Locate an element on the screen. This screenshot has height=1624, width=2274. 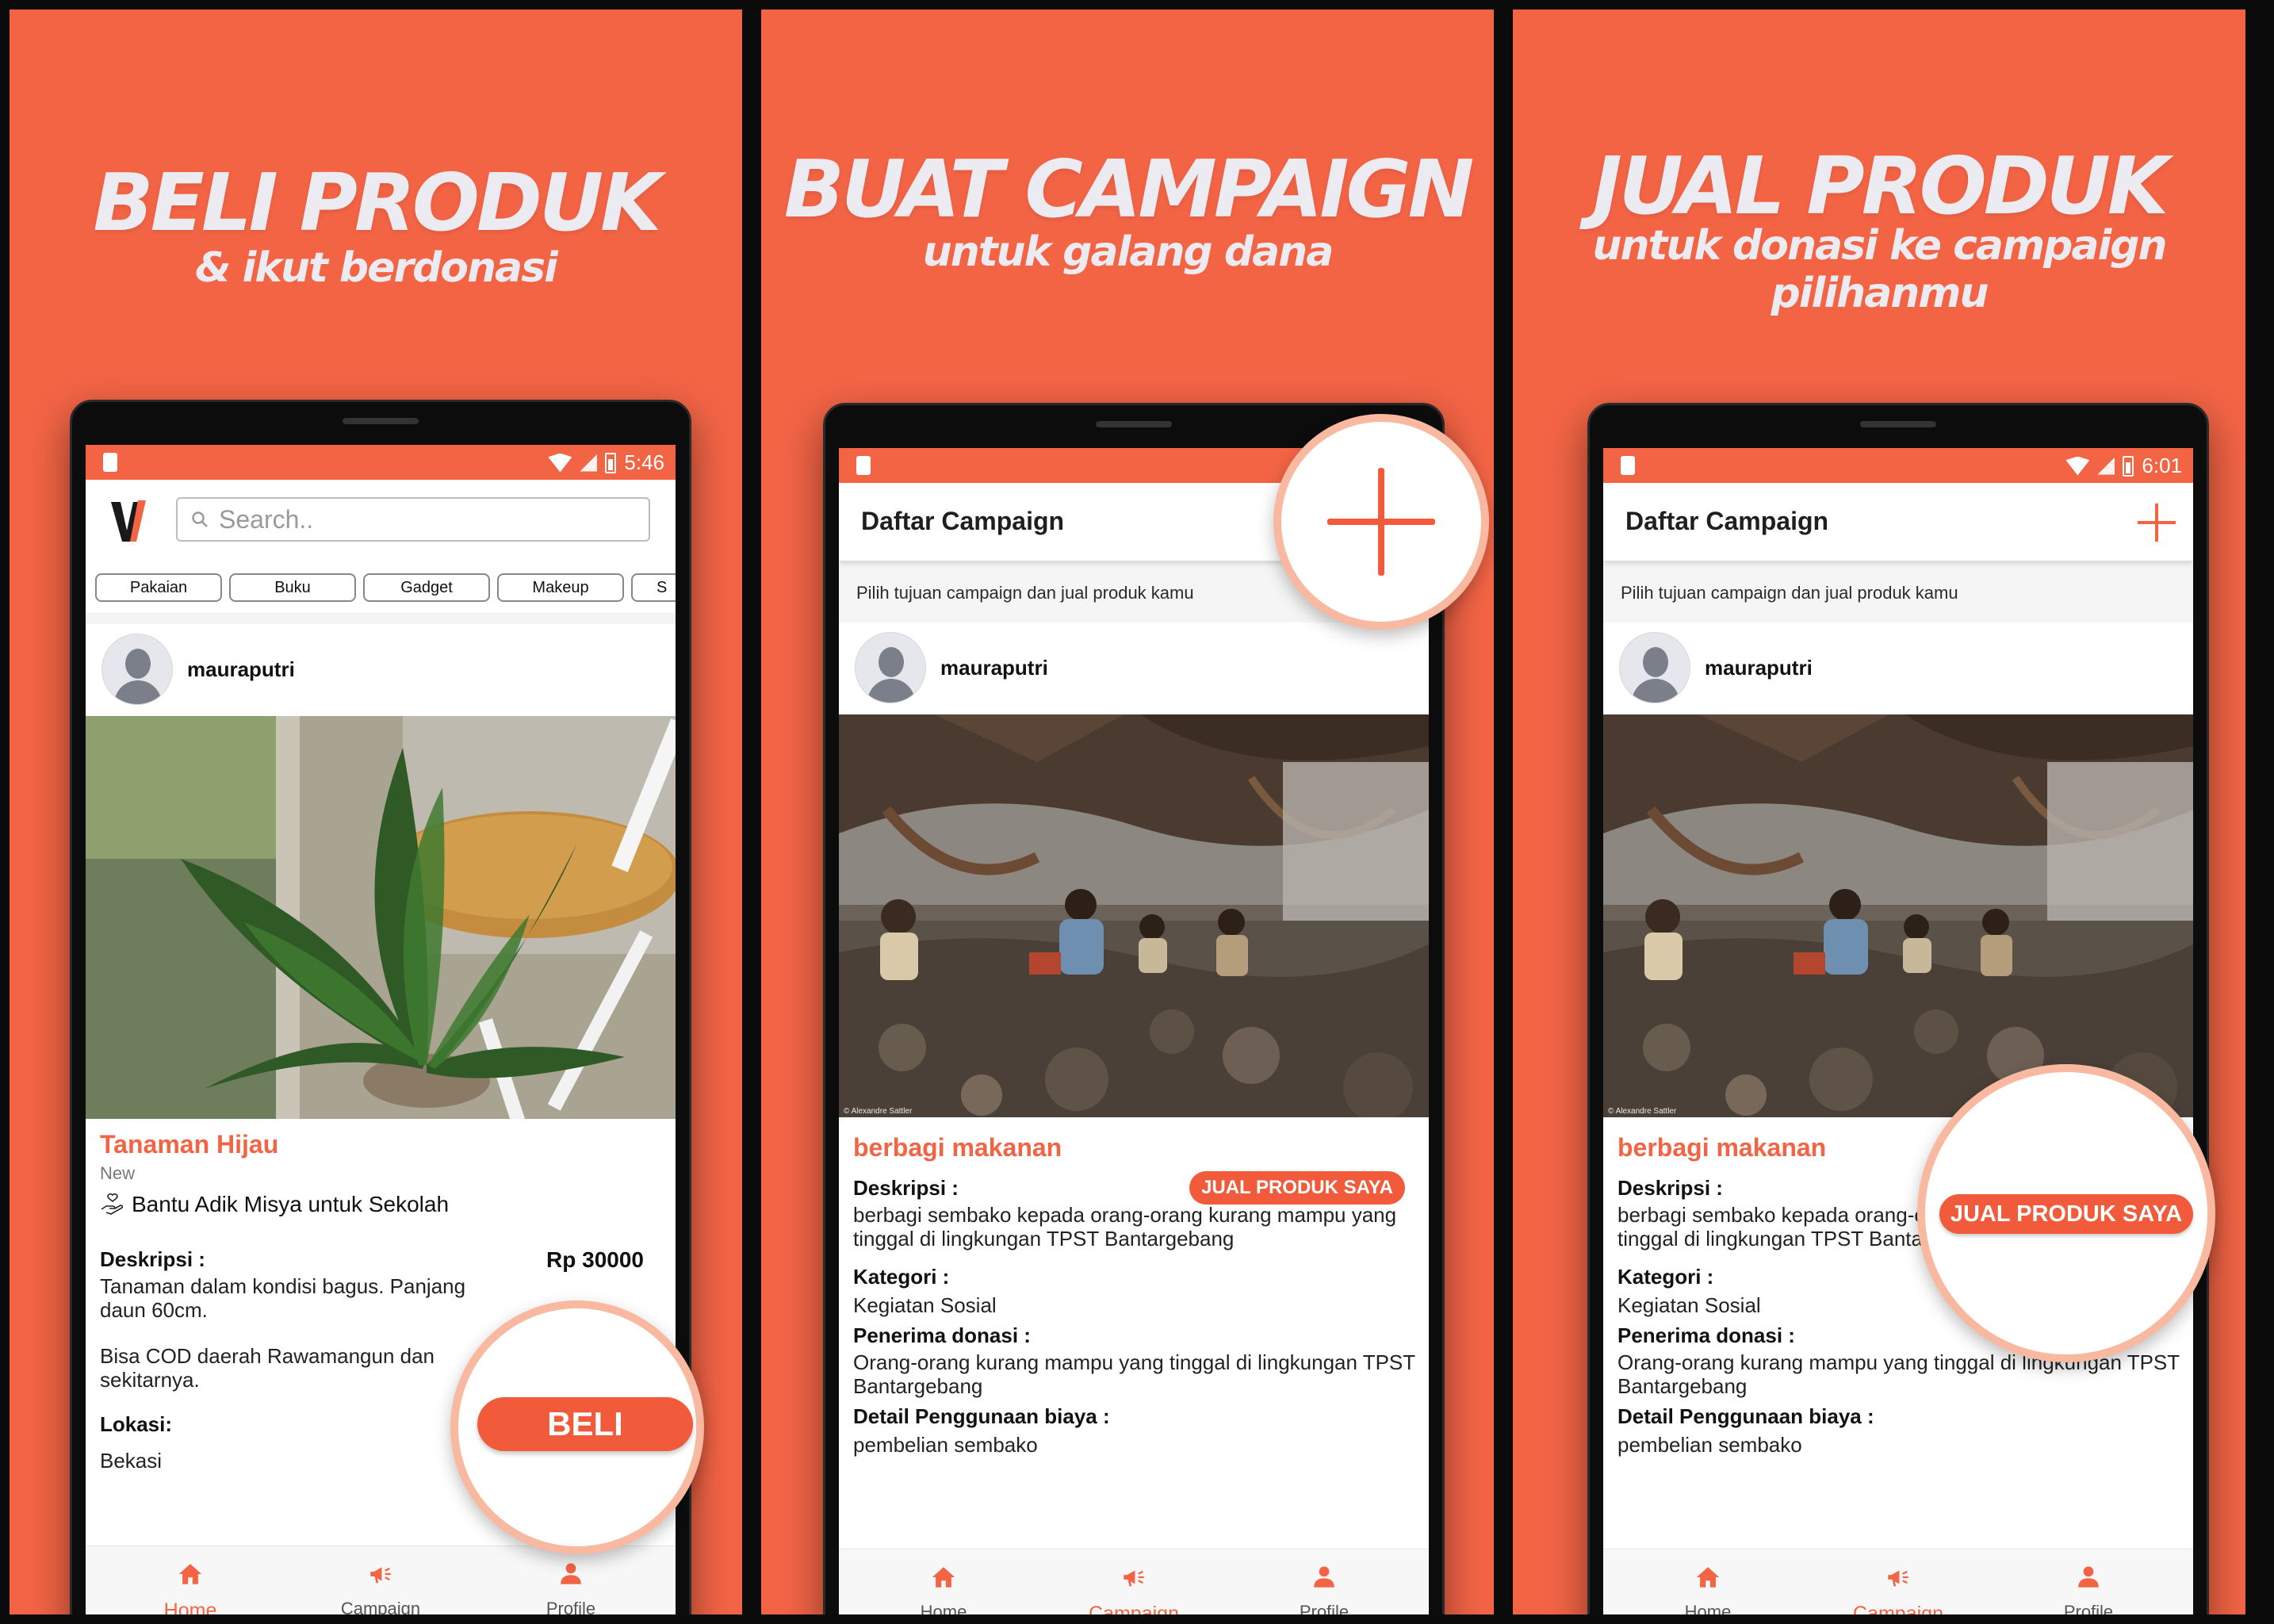
description-line: sekitarnya. is located at coordinates (150, 1380).